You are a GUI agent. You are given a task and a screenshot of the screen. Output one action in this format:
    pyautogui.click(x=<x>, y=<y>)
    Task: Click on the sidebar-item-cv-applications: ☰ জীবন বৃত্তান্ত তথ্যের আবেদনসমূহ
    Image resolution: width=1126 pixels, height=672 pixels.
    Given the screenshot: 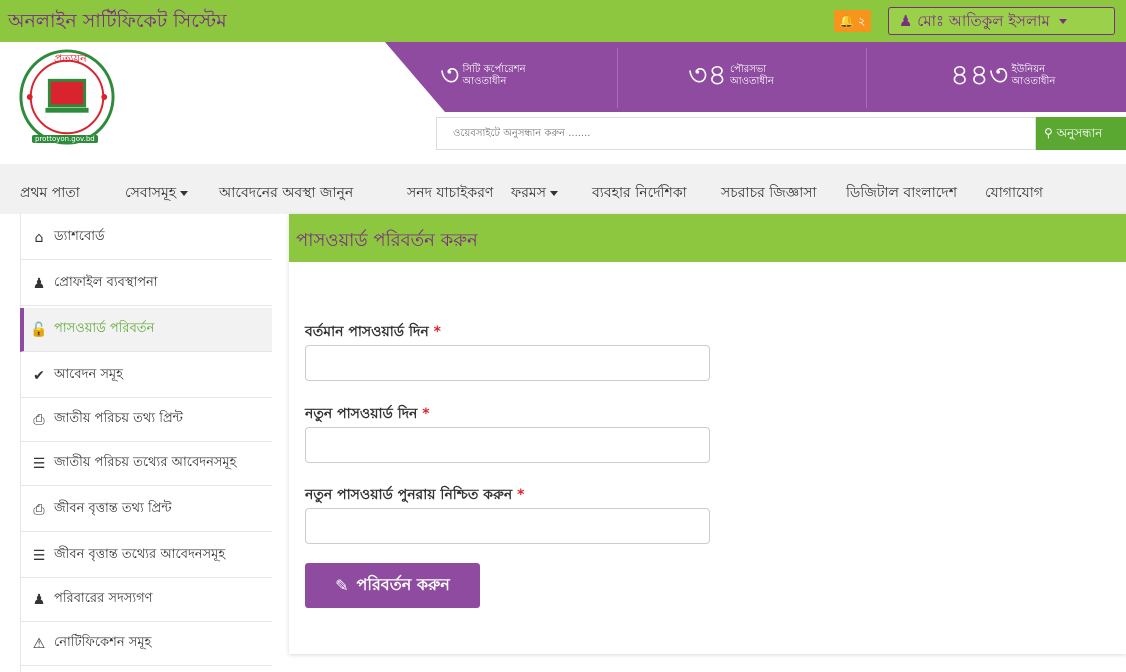 What is the action you would take?
    pyautogui.click(x=146, y=556)
    